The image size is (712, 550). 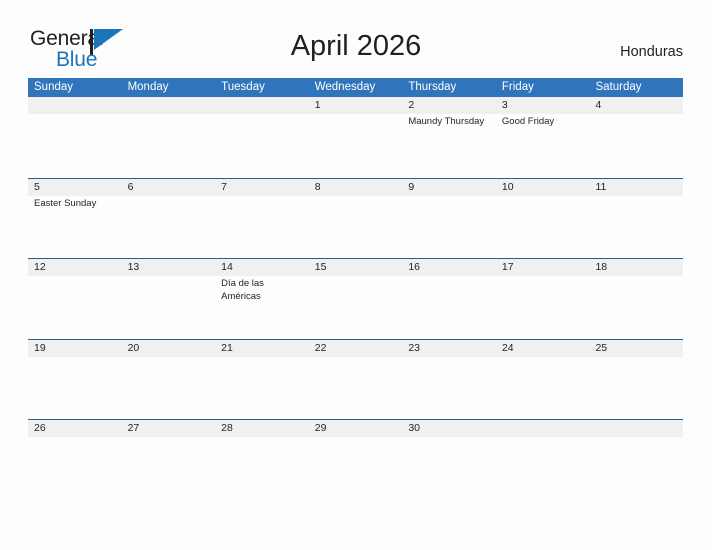 What do you see at coordinates (542, 267) in the screenshot?
I see `day-number: 17` at bounding box center [542, 267].